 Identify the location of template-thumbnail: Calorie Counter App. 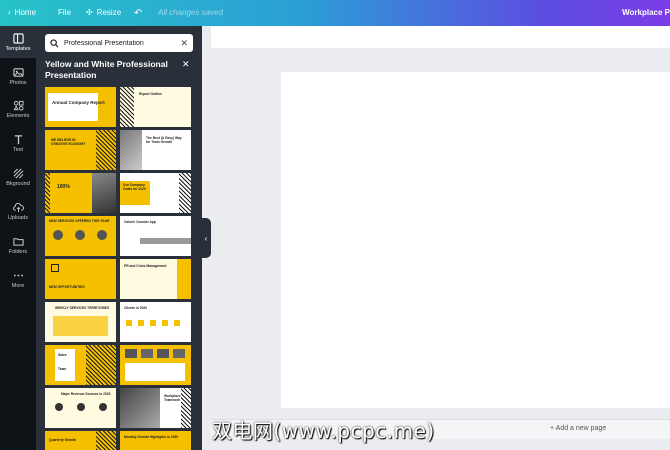
(155, 236).